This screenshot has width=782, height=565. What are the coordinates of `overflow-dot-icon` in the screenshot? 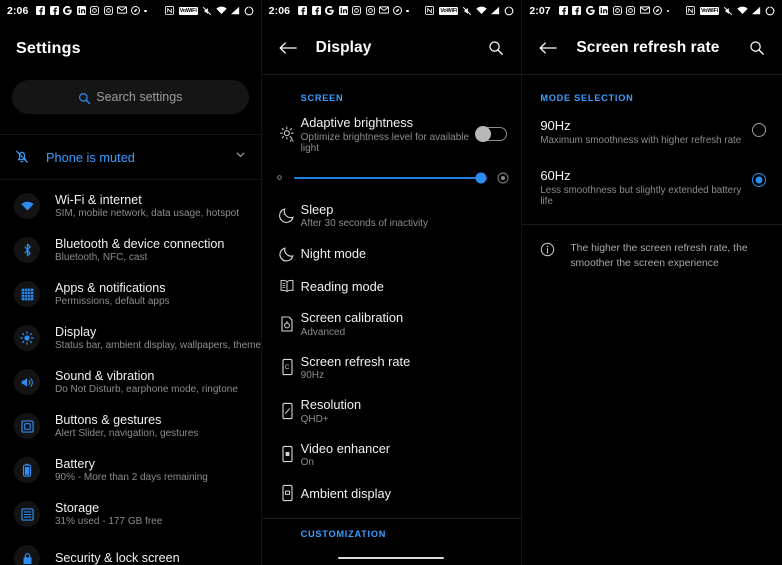 It's located at (668, 11).